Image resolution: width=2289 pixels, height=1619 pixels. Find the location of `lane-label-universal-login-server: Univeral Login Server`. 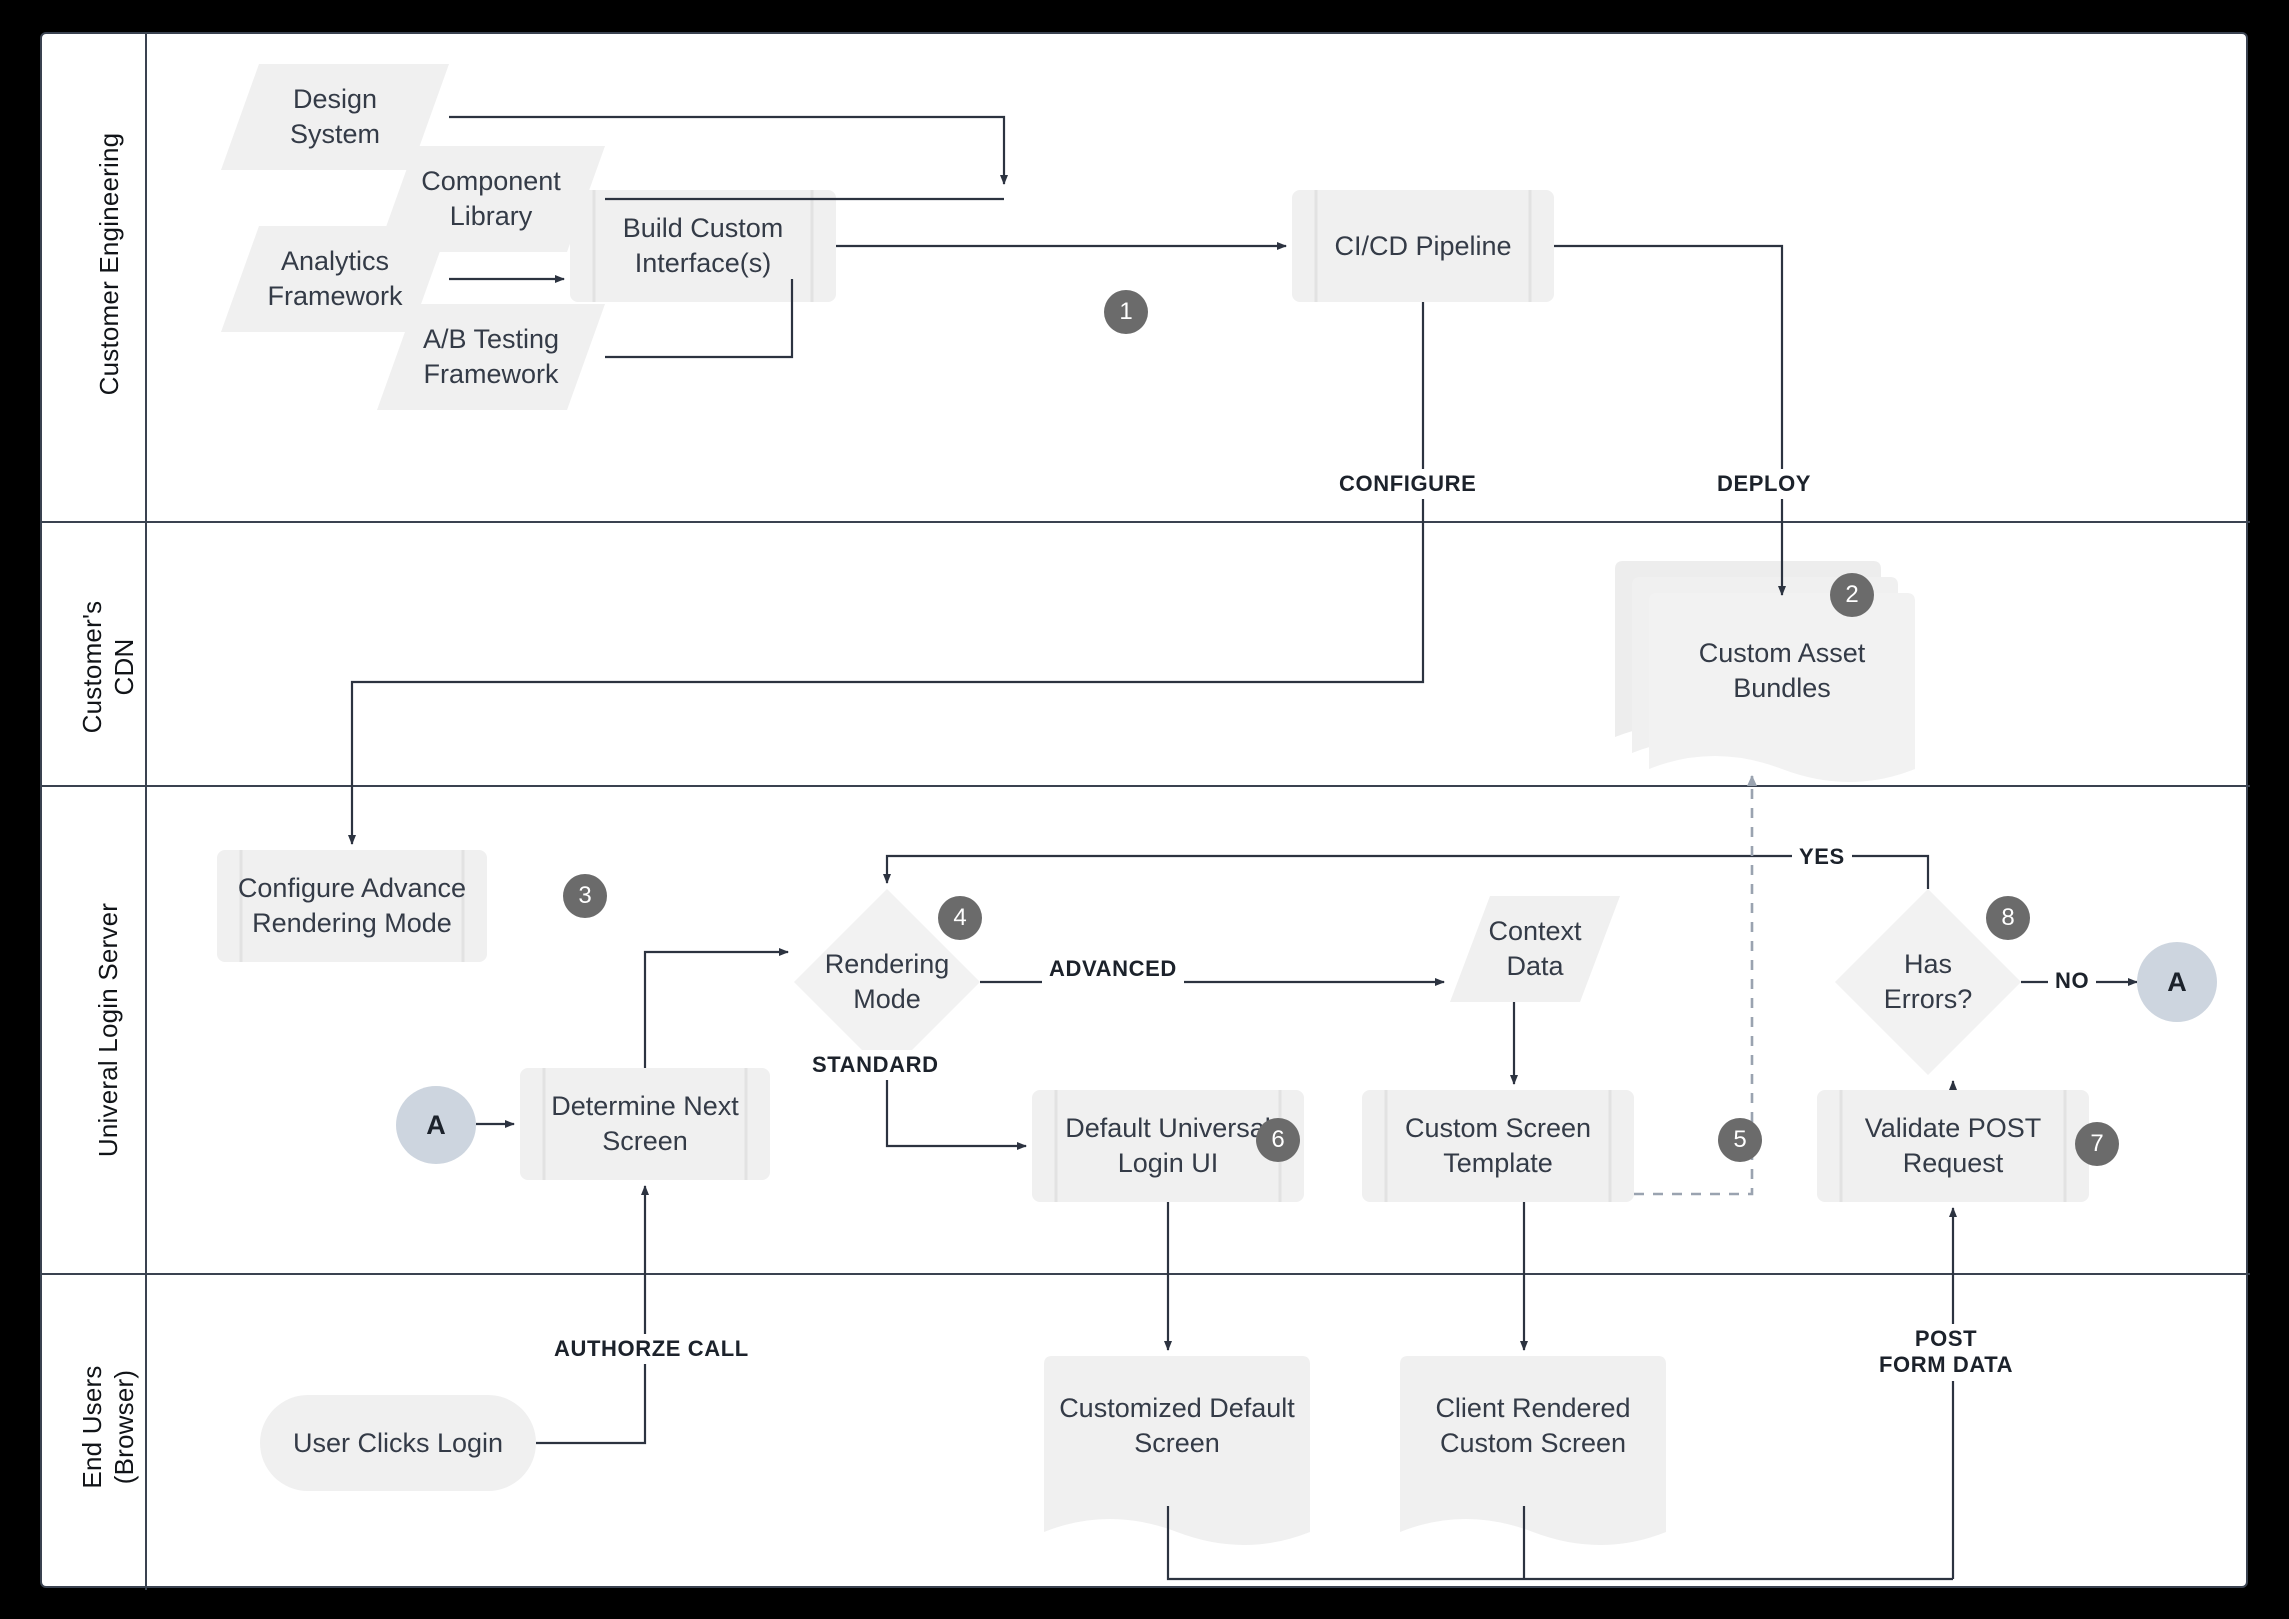

lane-label-universal-login-server: Univeral Login Server is located at coordinates (108, 1030).